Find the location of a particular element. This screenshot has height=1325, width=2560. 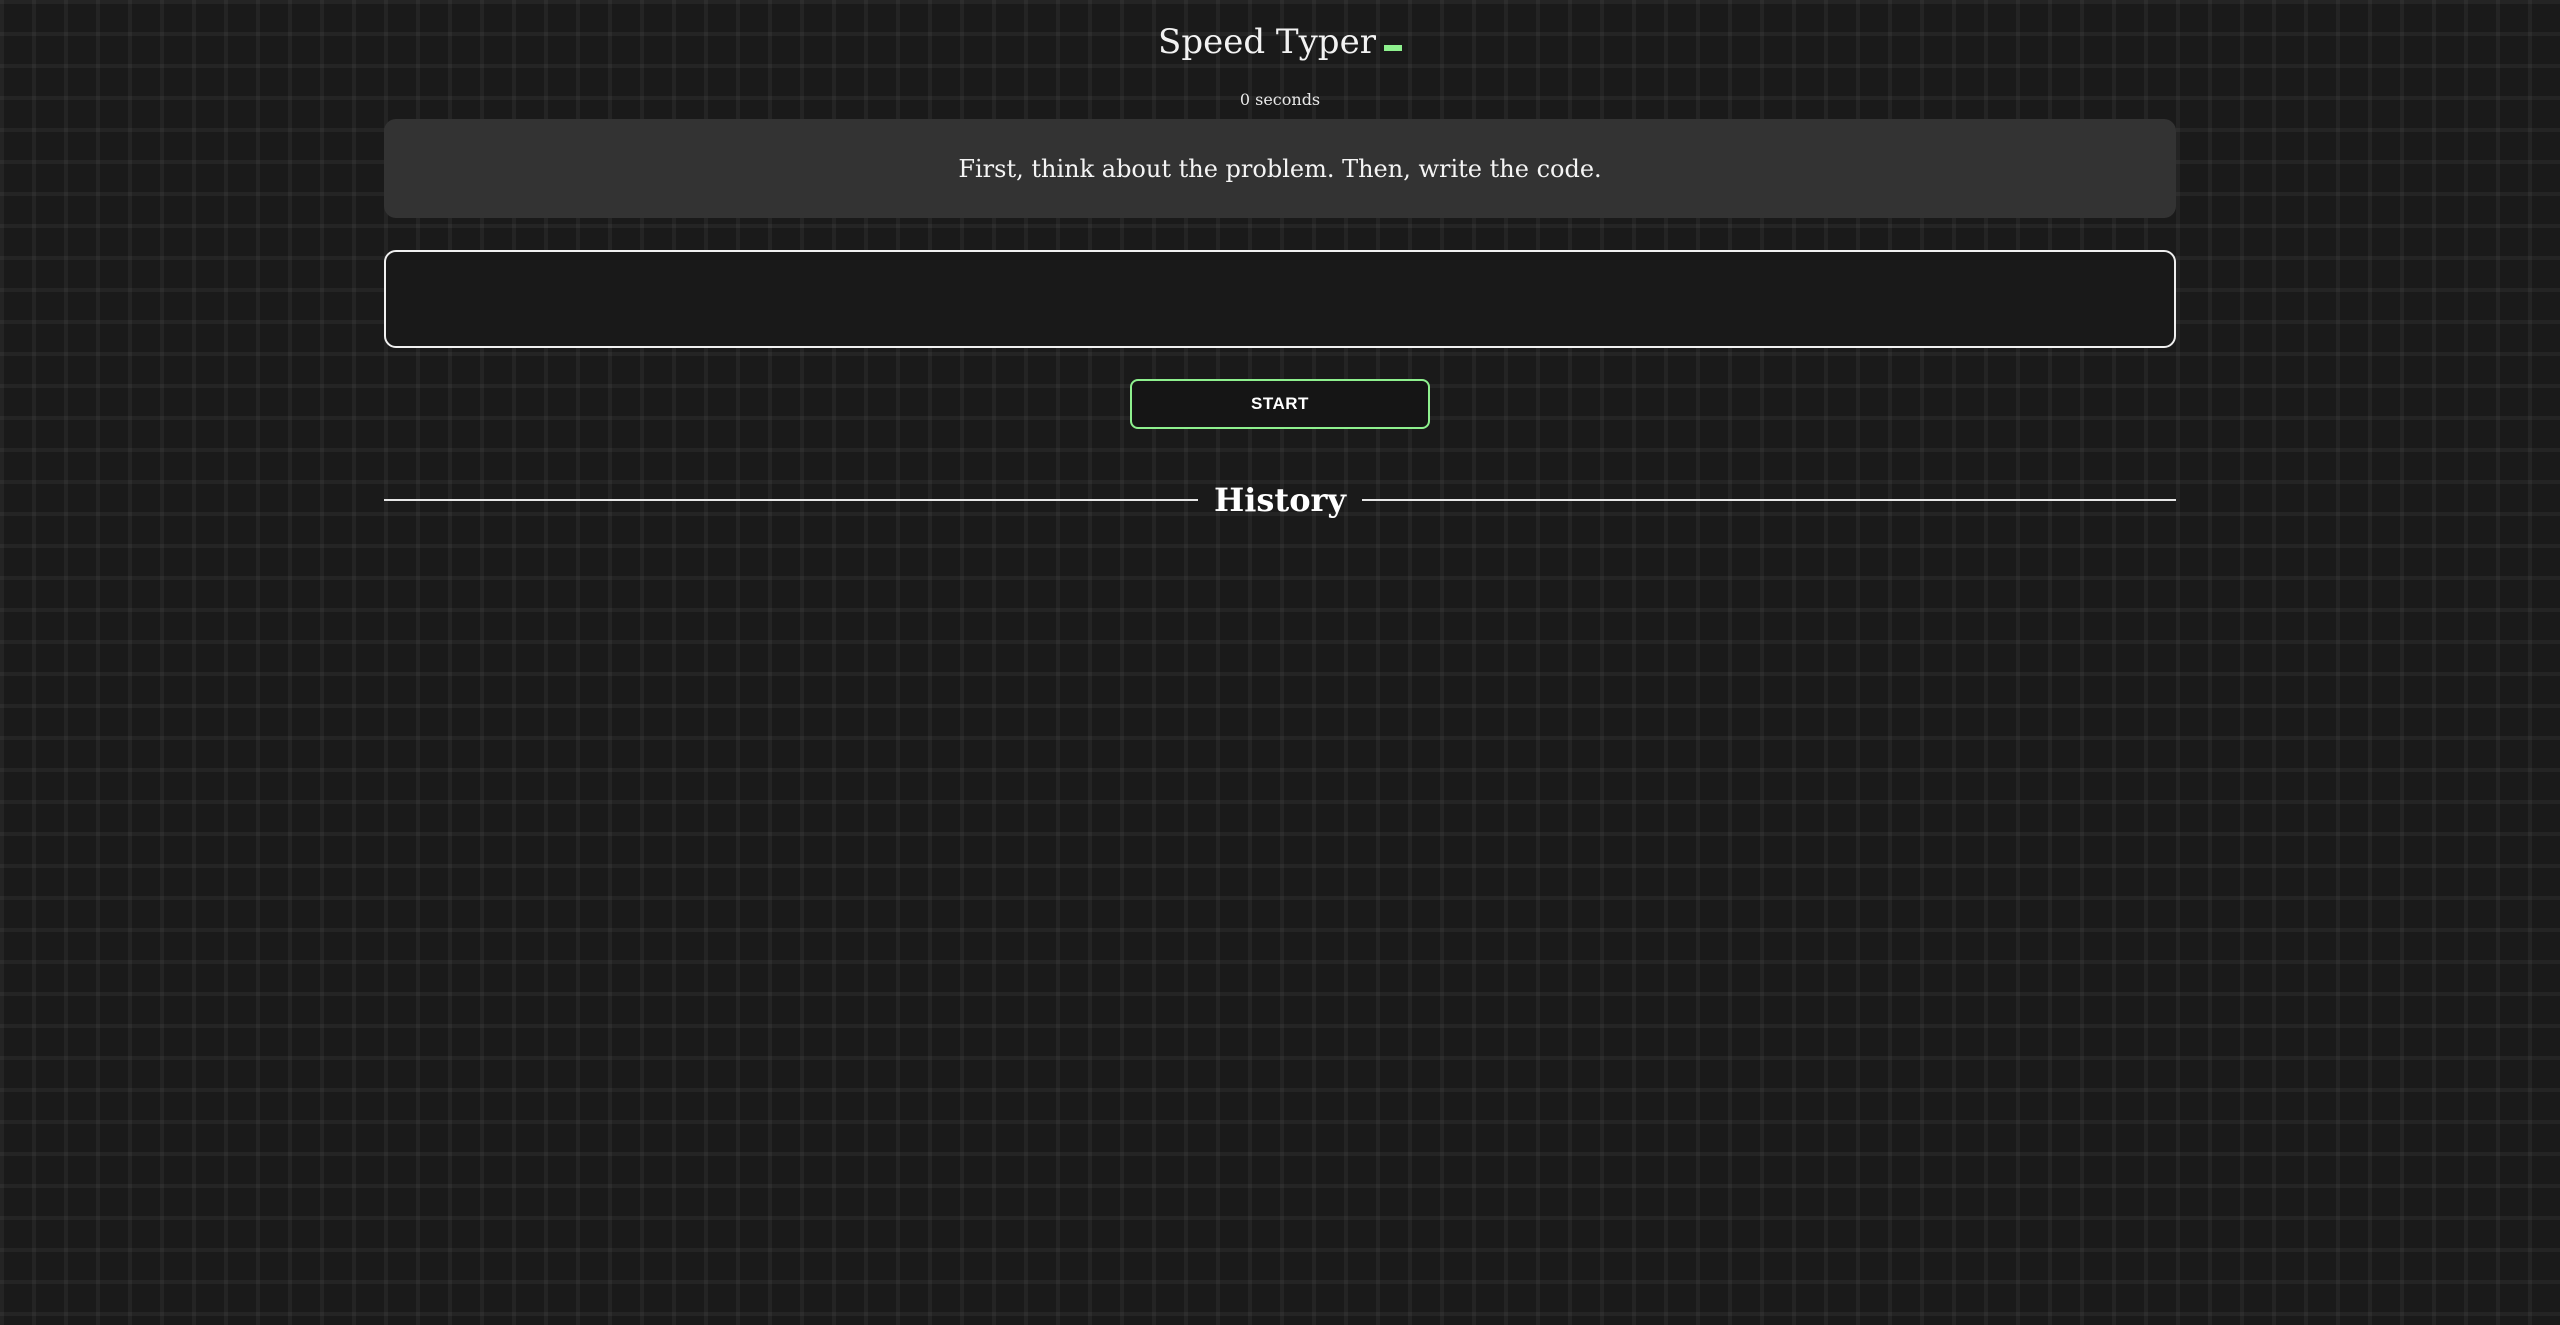

history-section-header: History is located at coordinates (1280, 500).